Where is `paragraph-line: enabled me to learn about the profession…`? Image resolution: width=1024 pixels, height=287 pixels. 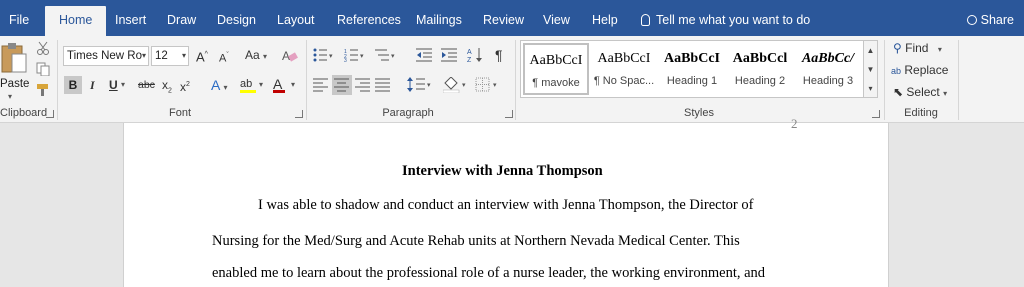 paragraph-line: enabled me to learn about the profession… is located at coordinates (489, 273).